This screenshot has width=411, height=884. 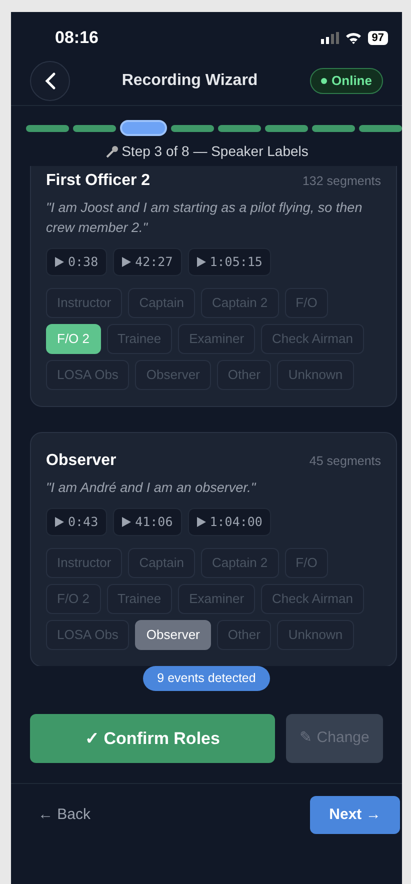 I want to click on confirm-button: ✓ Confirm Roles, so click(x=152, y=738).